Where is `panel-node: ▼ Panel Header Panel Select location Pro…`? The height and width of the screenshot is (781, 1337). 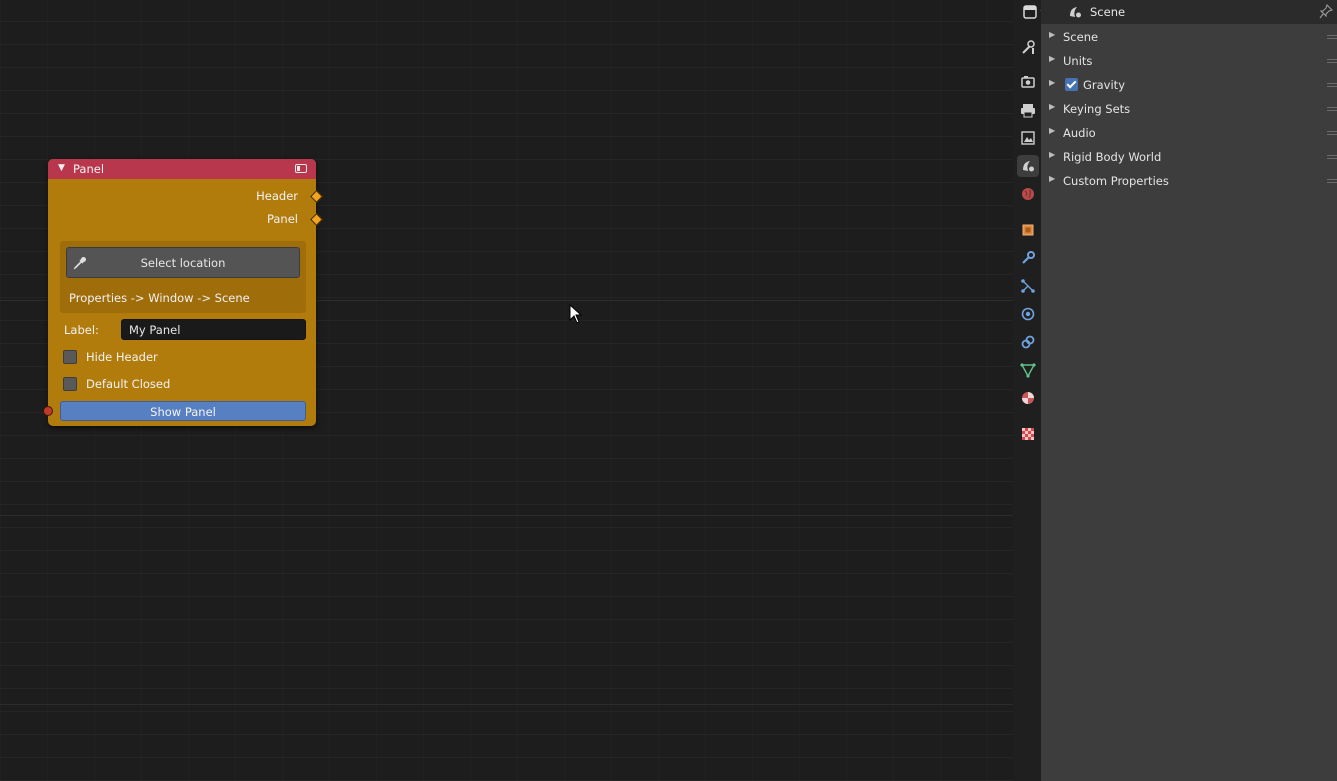
panel-node: ▼ Panel Header Panel Select location Pro… is located at coordinates (183, 292).